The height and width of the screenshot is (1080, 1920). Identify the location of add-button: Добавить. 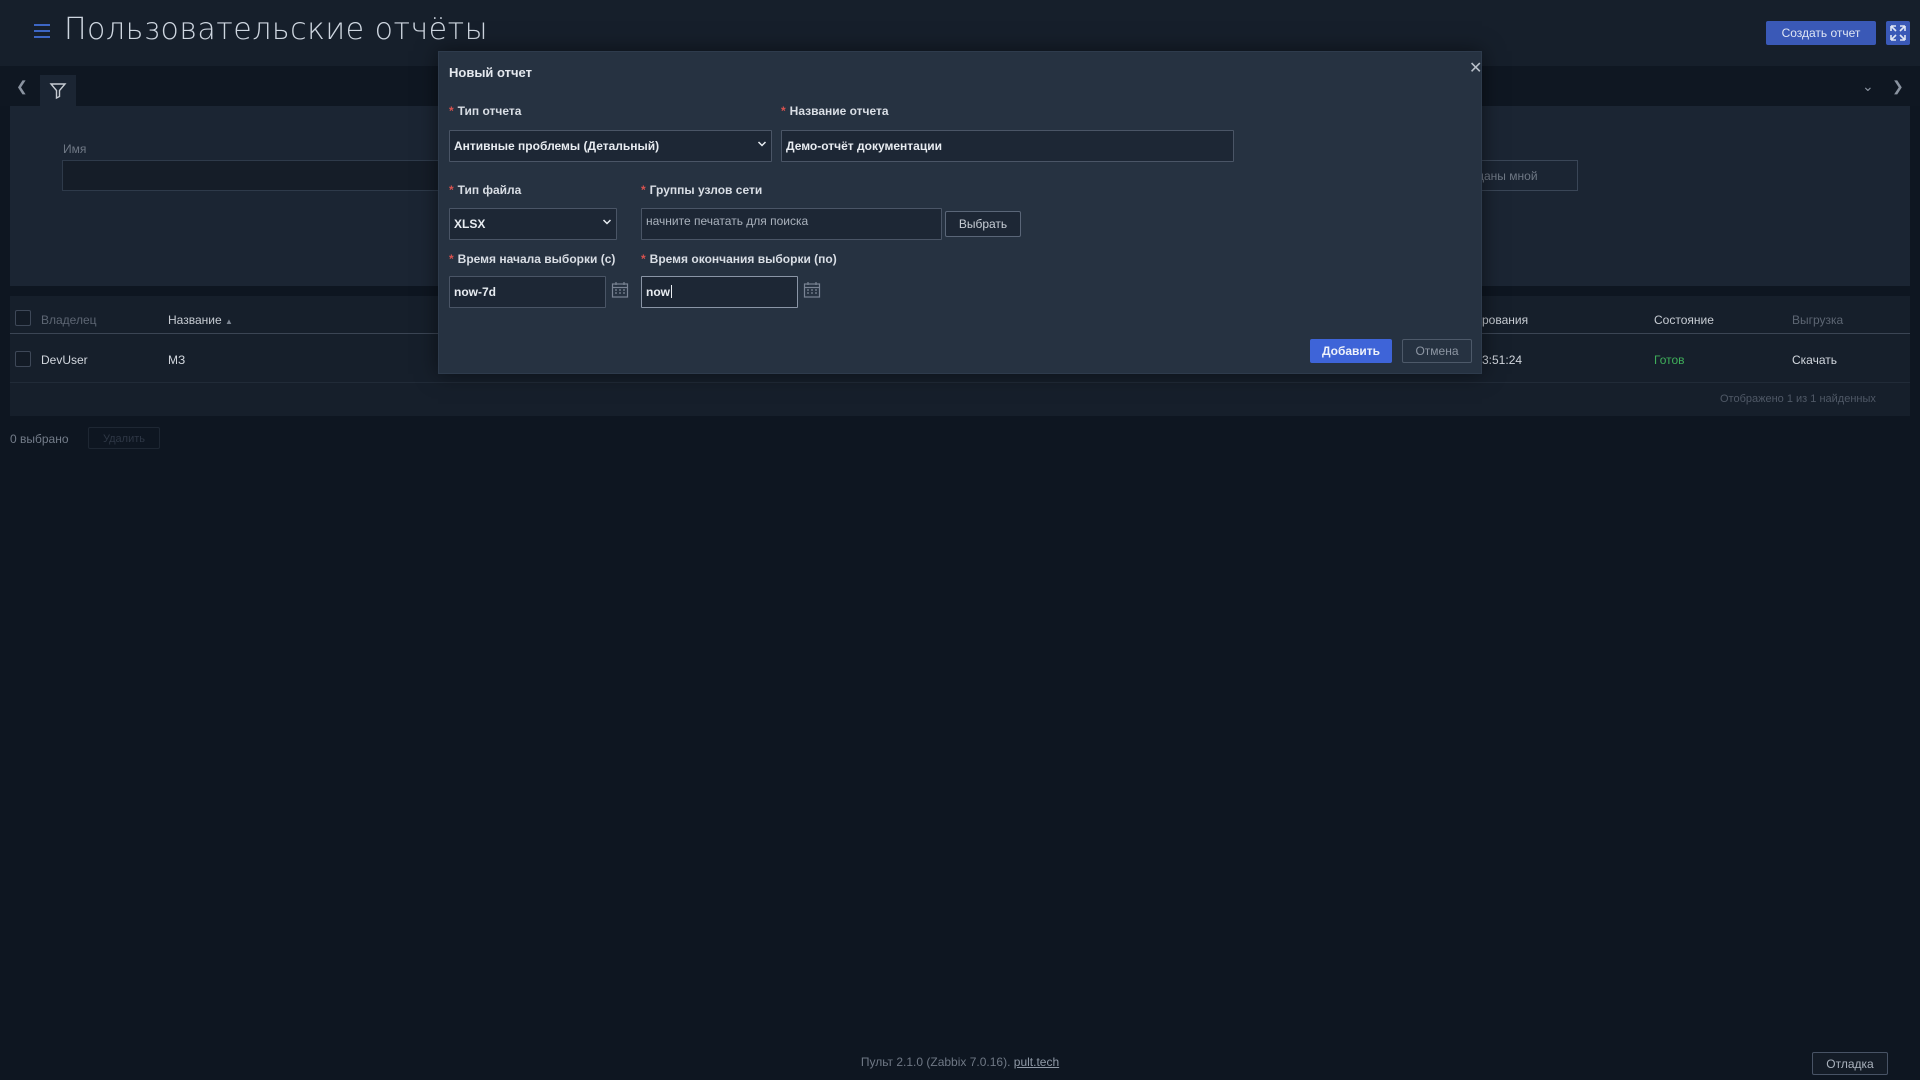
(1351, 351).